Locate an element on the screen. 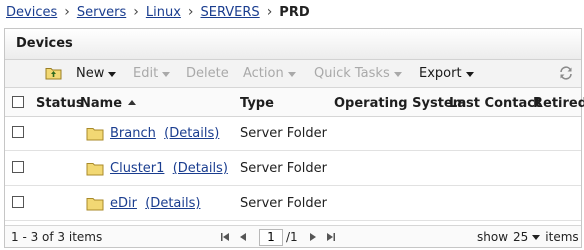 The image size is (584, 250). column-header-status: Status is located at coordinates (60, 103).